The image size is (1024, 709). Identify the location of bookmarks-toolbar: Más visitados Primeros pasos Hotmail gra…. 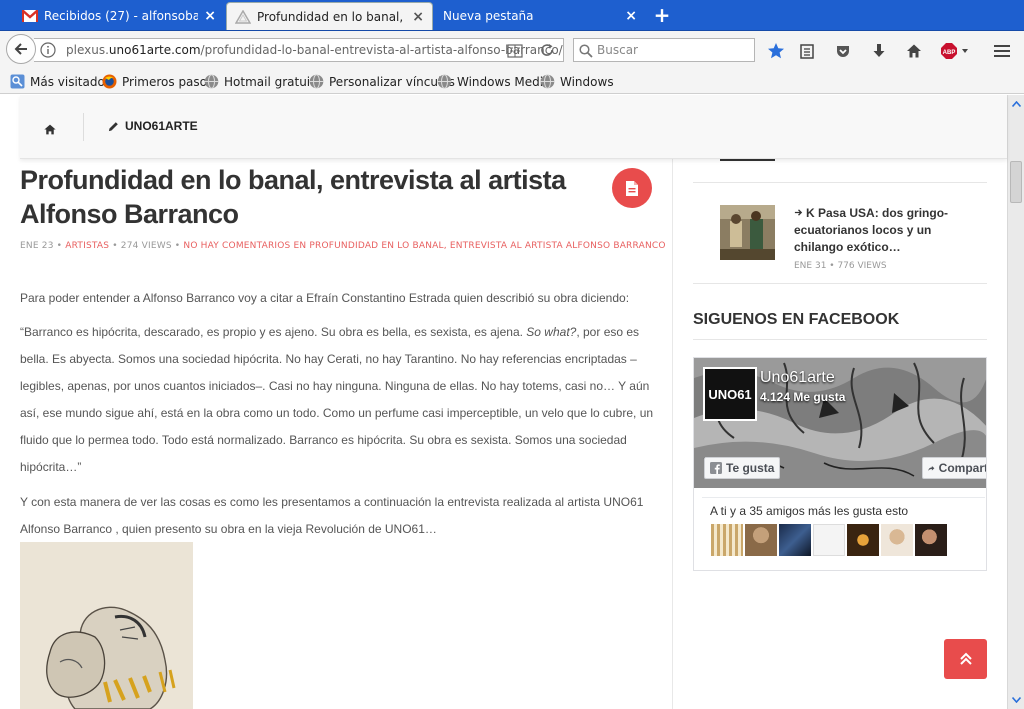
(512, 81).